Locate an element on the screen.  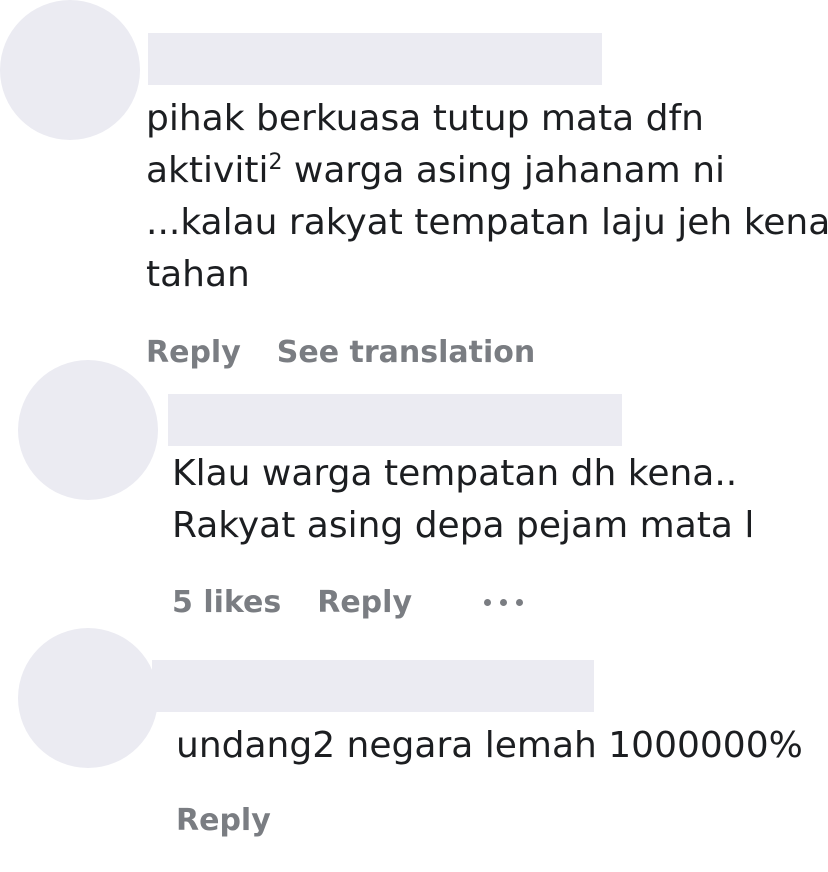
likes-count: 5 likes is located at coordinates (227, 602).